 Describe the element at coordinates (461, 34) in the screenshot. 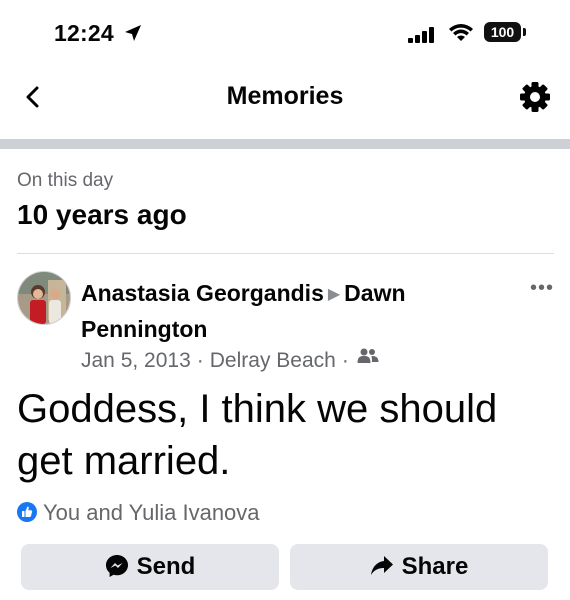

I see `wifi-icon` at that location.